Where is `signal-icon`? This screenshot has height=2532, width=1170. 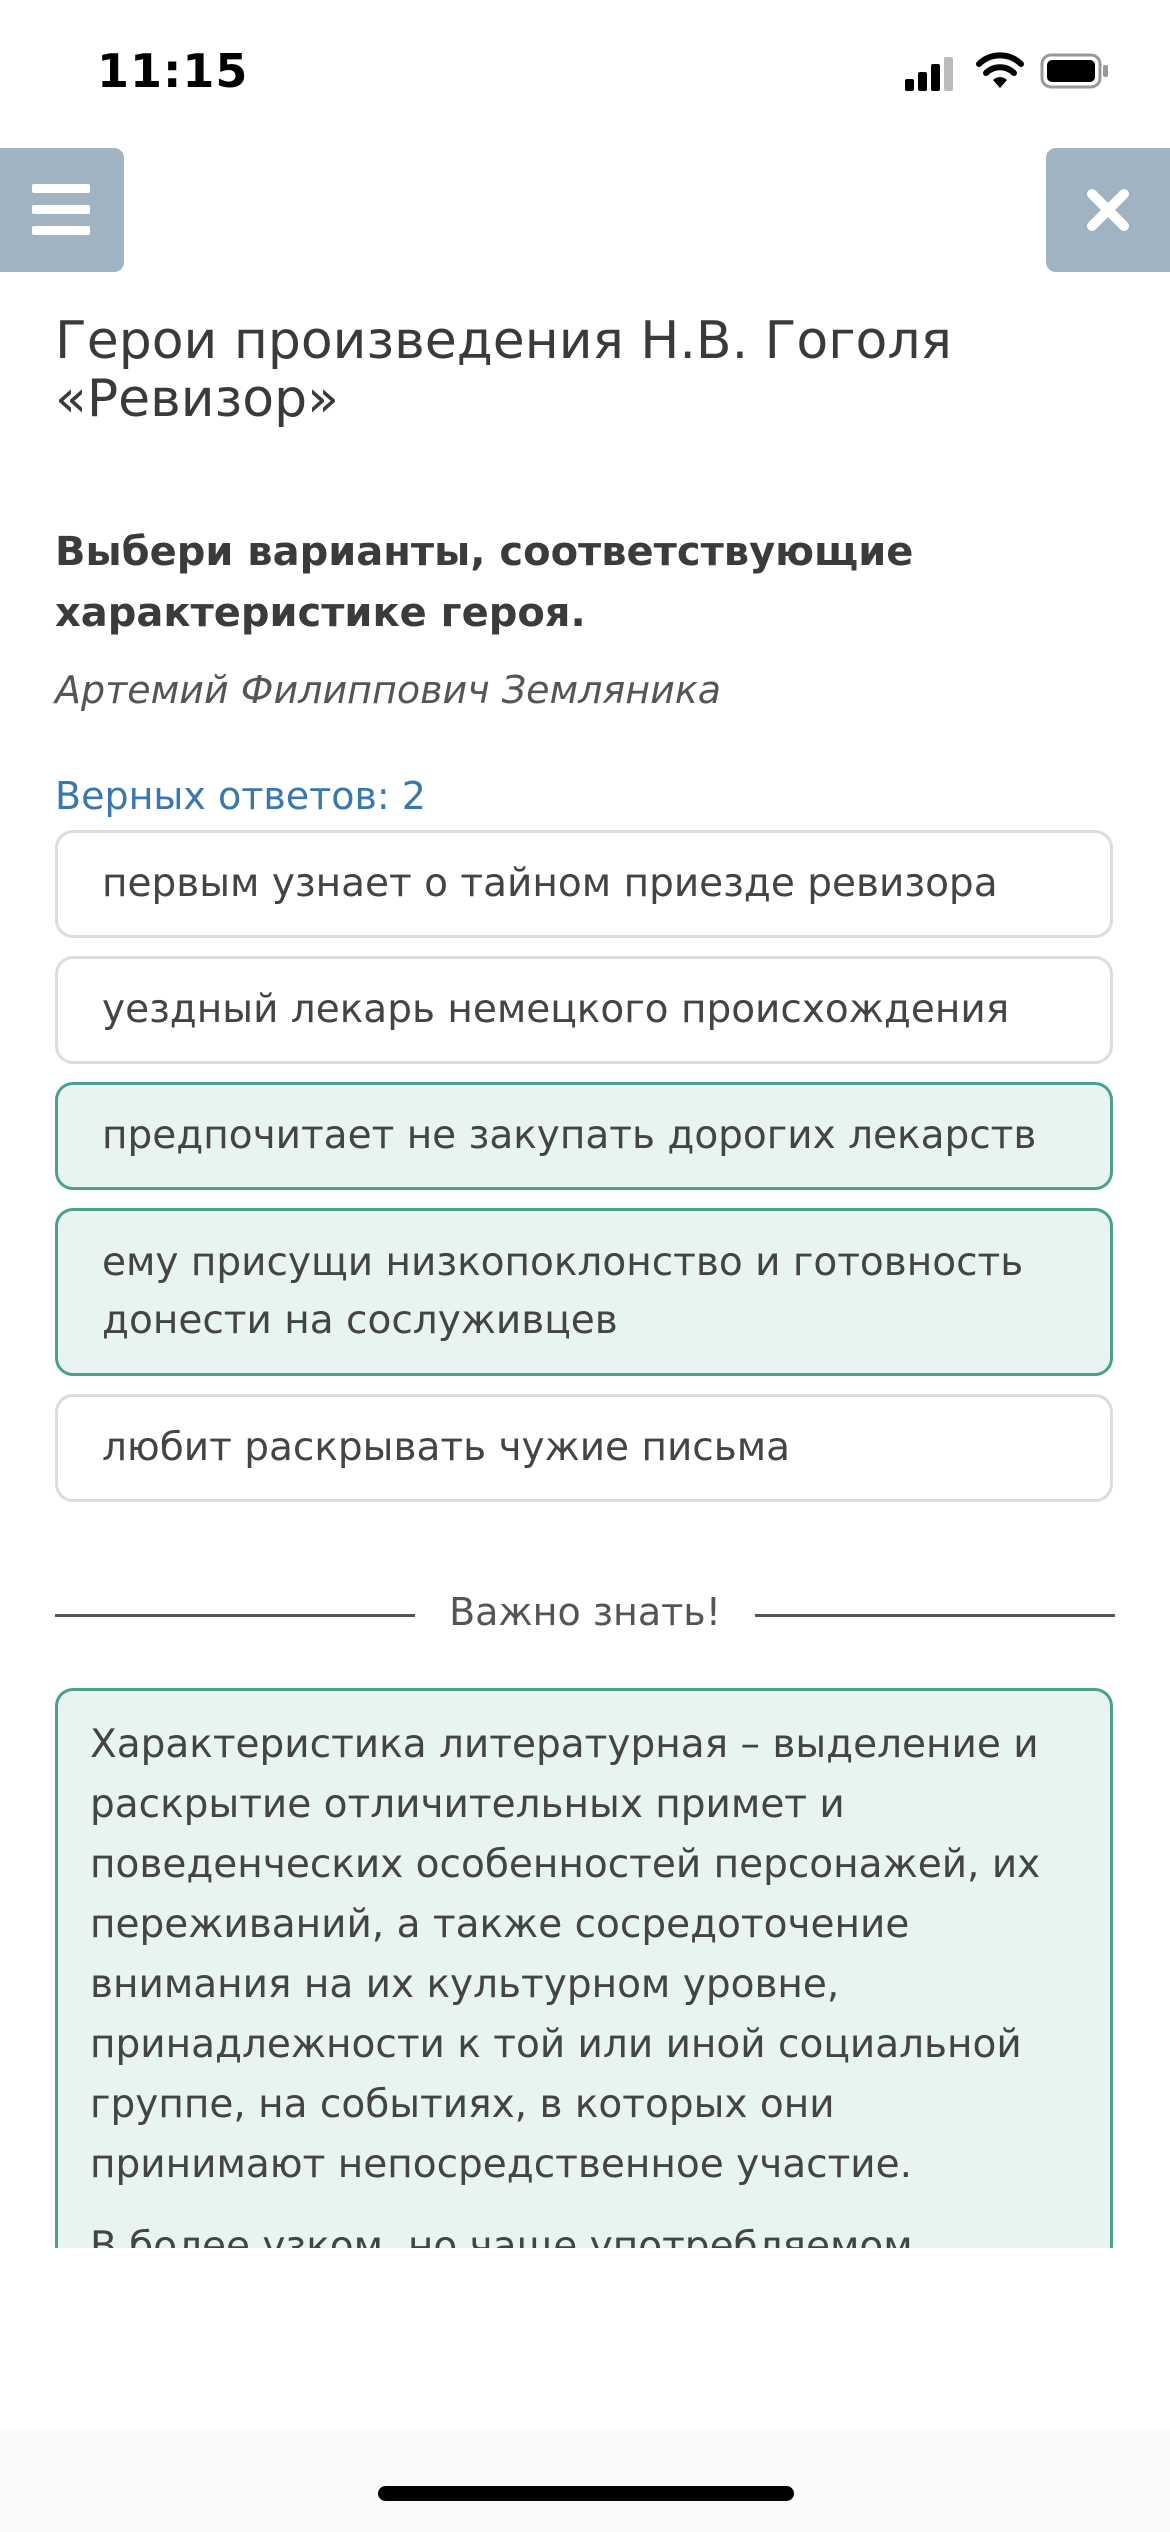 signal-icon is located at coordinates (931, 73).